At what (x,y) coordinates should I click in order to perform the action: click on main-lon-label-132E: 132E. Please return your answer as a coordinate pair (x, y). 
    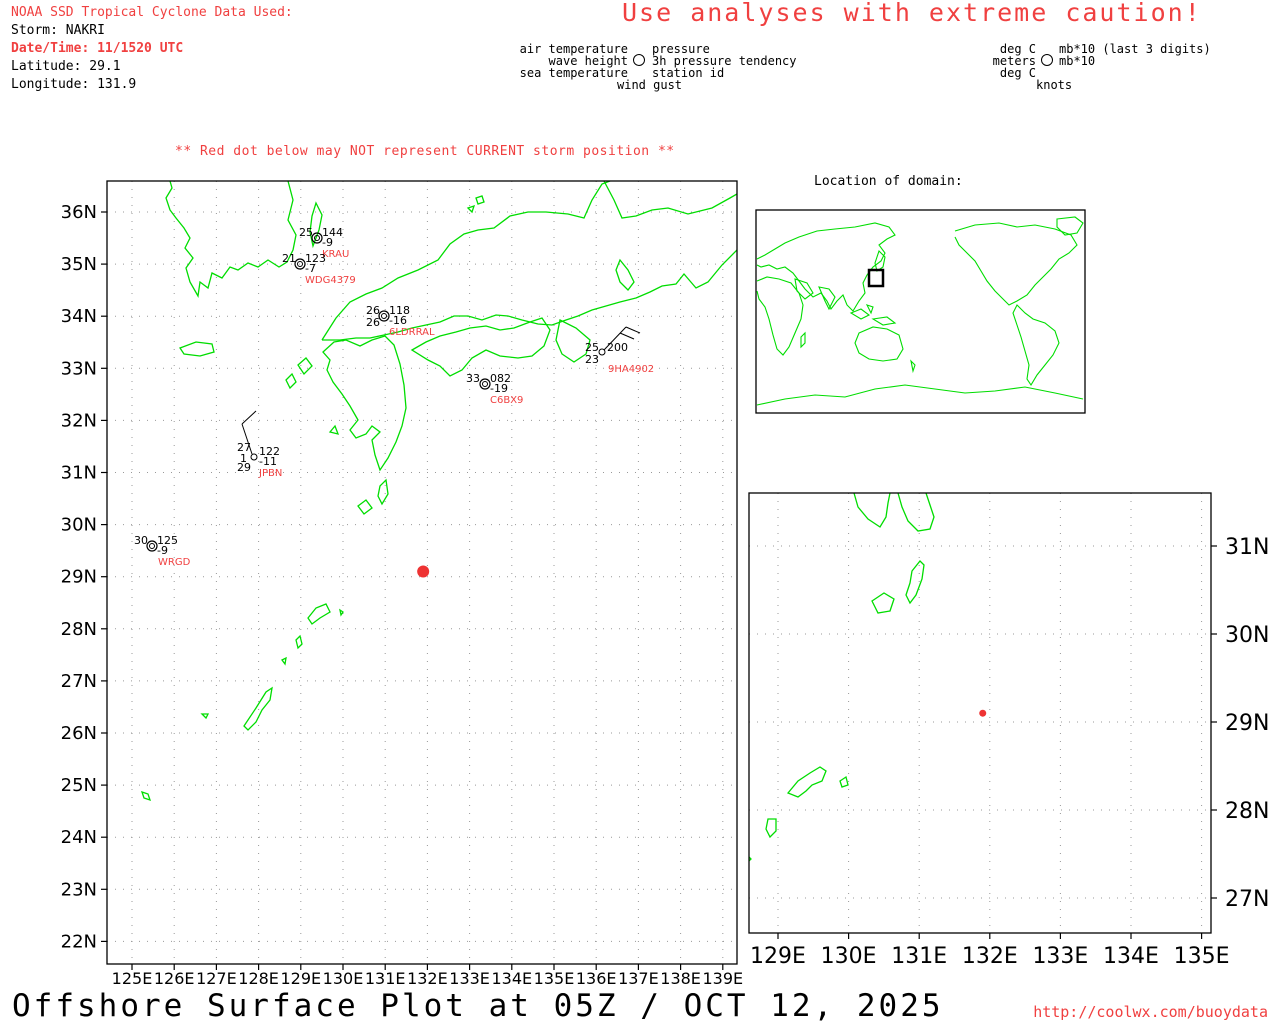
    Looking at the image, I should click on (427, 978).